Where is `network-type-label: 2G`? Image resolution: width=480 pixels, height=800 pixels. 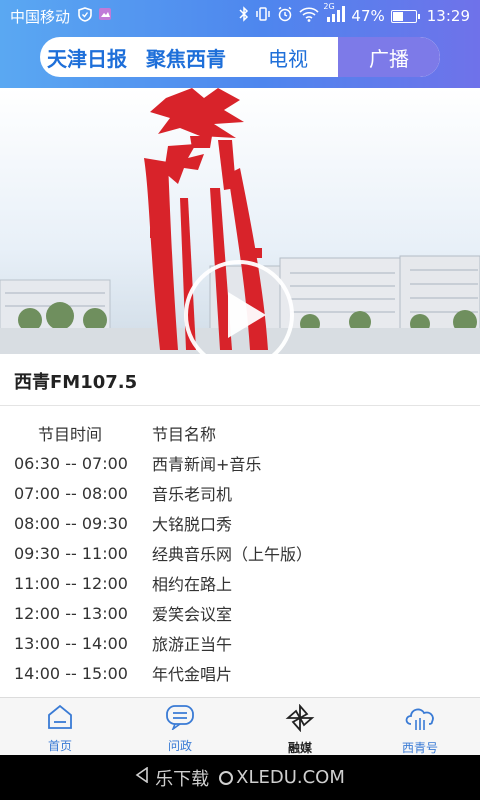
network-type-label: 2G is located at coordinates (329, 6).